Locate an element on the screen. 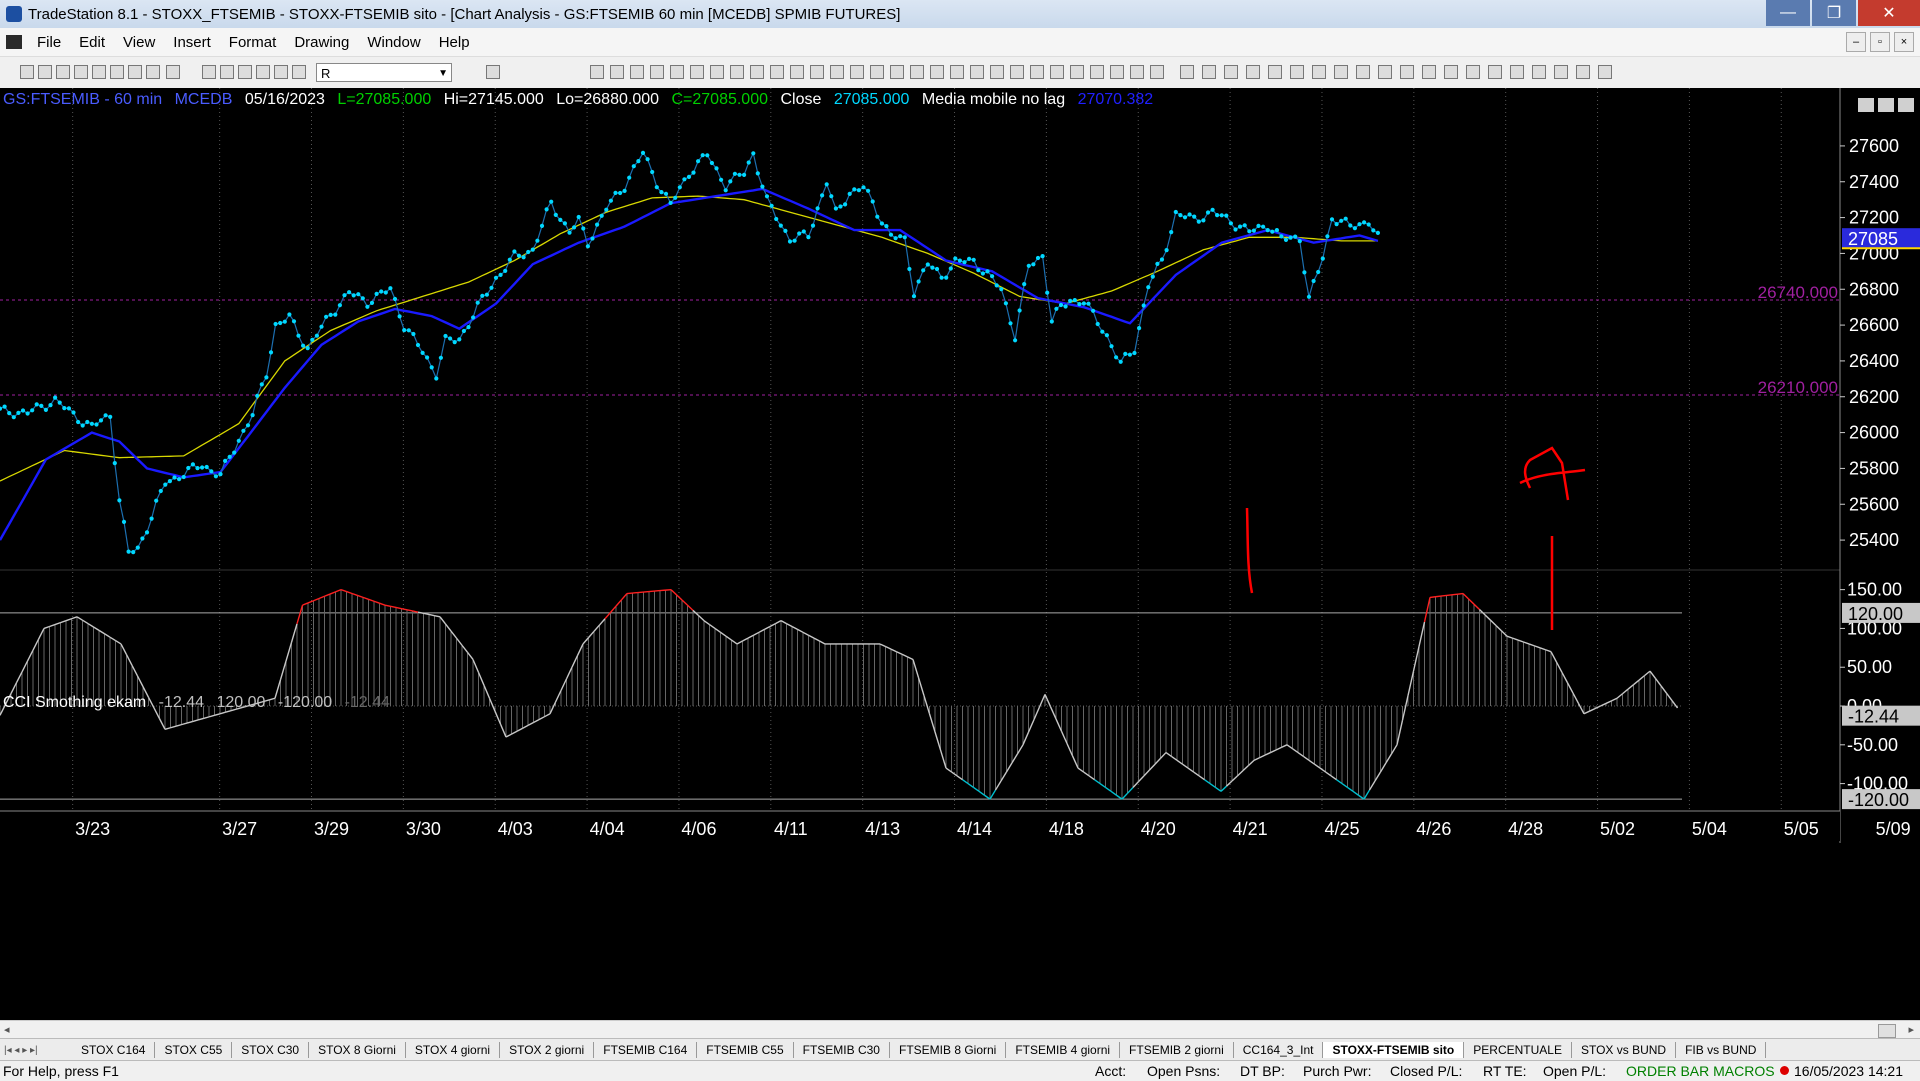  tab-cc164-3-int: CC164_3_Int is located at coordinates (1279, 1050).